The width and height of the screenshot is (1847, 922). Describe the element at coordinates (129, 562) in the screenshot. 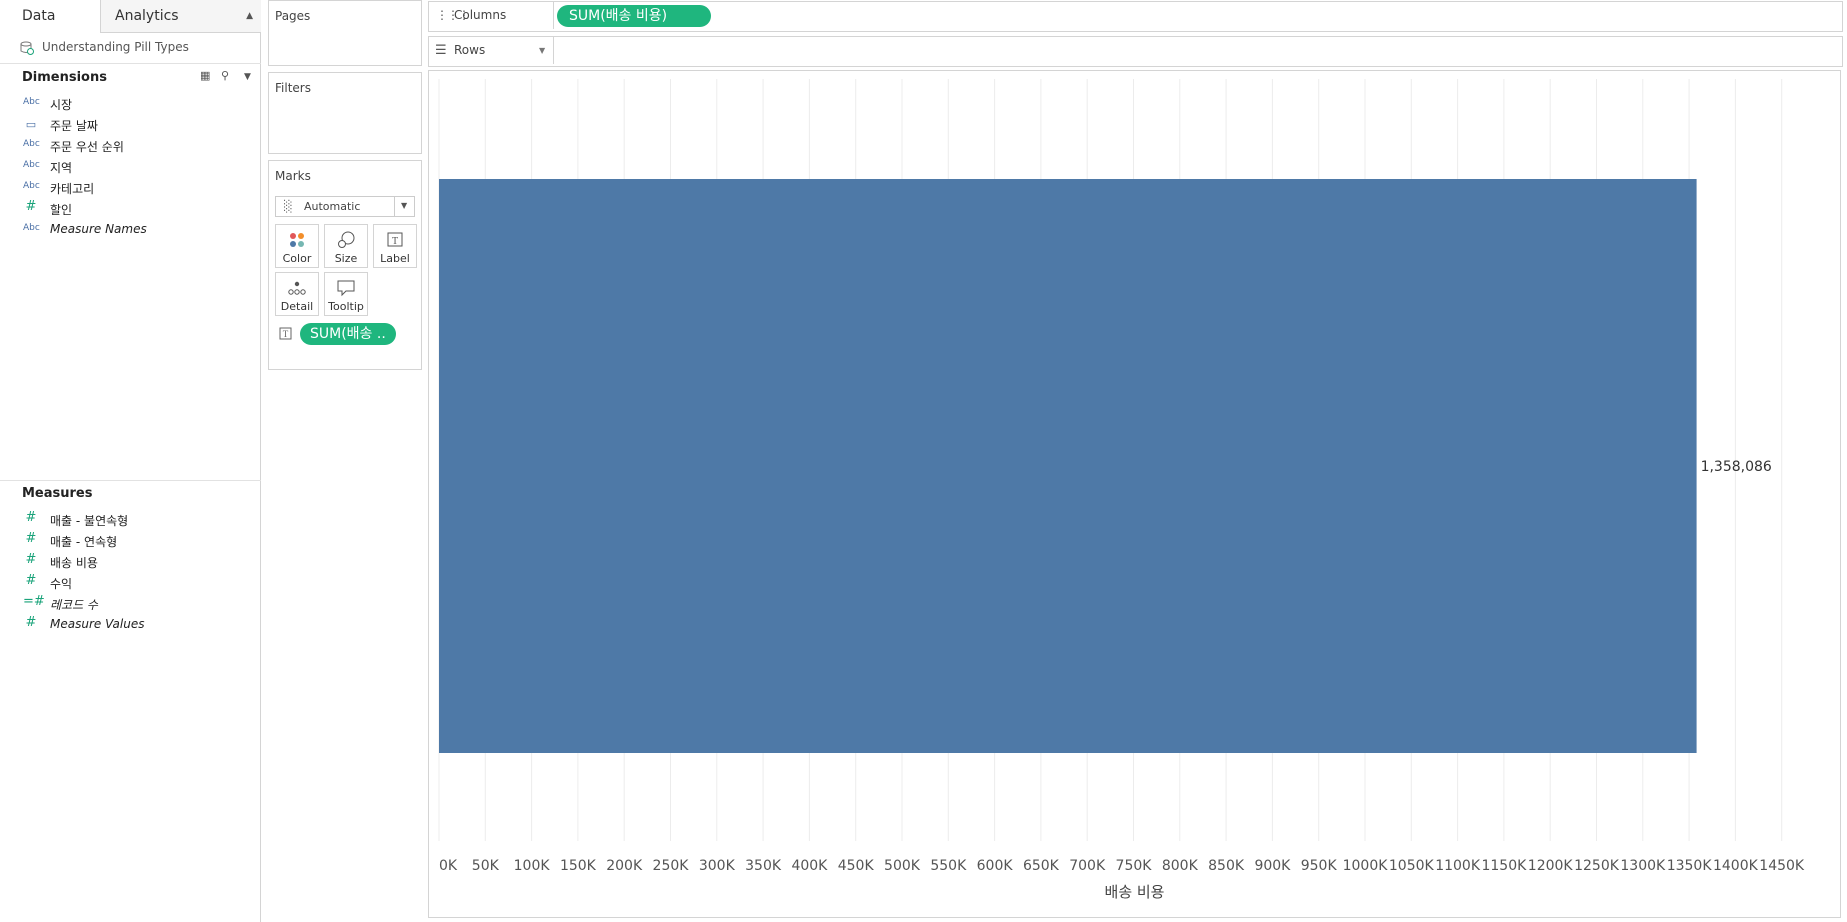

I see `measure-field: # 배송 비용` at that location.